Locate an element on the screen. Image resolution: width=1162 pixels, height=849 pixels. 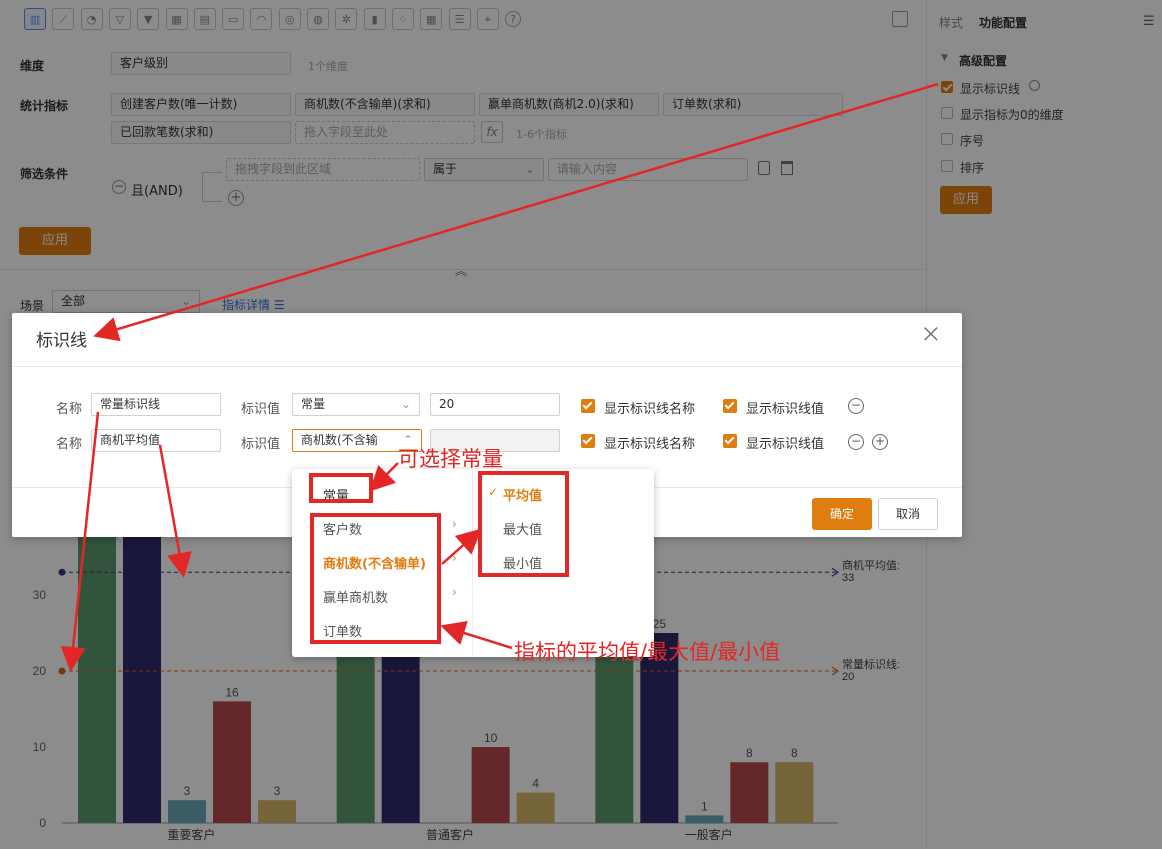
arrow-name-to-avg-line is located at coordinates (175, 511).